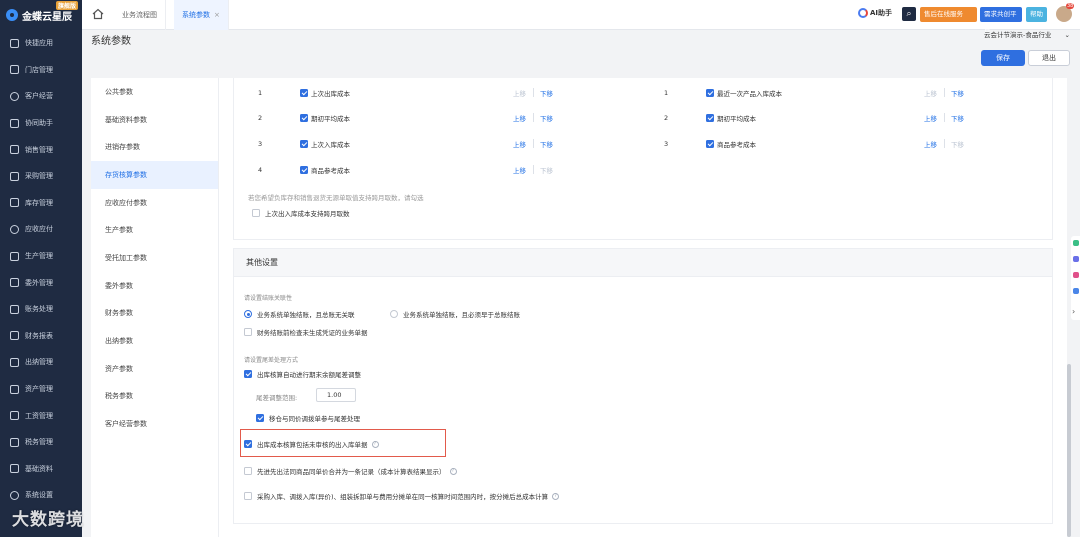  Describe the element at coordinates (875, 13) in the screenshot. I see `ai-assistant-button: AI助手` at that location.